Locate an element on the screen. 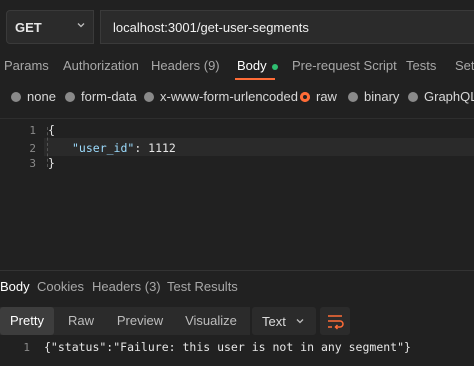  format-select: Text is located at coordinates (284, 321).